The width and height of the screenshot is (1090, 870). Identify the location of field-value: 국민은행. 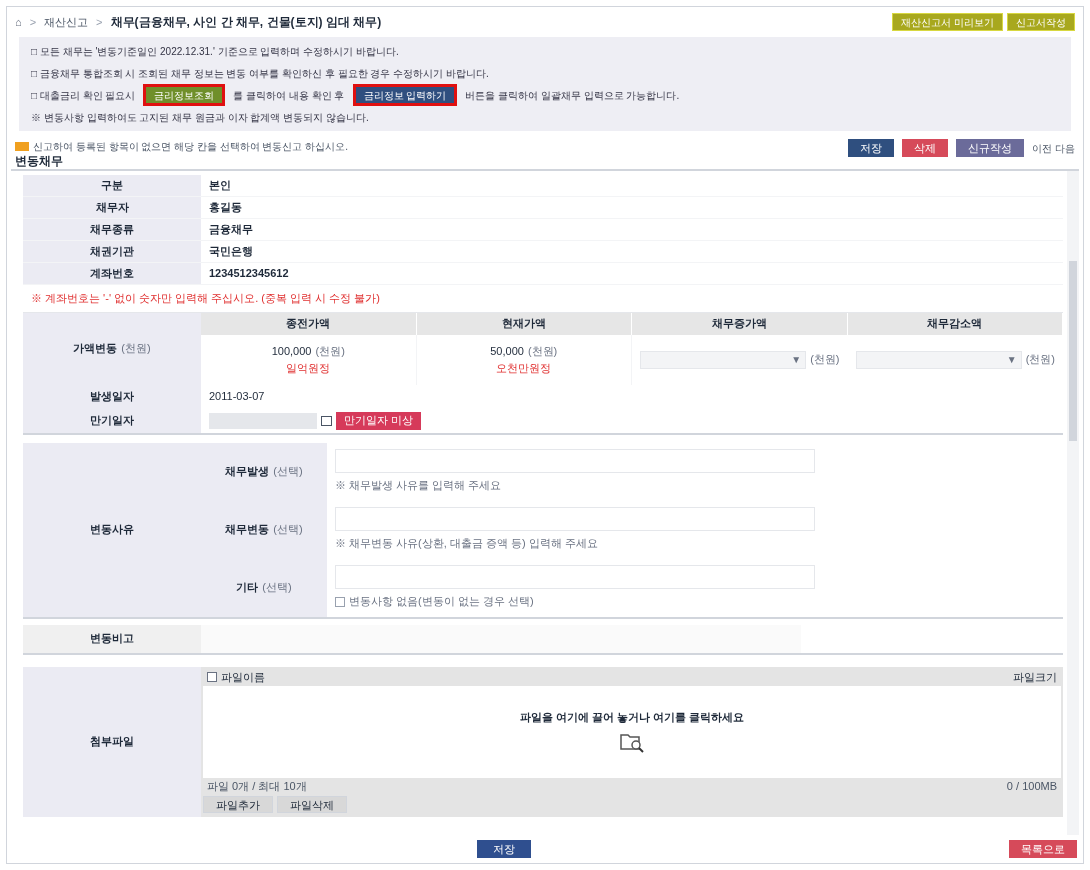
(231, 252).